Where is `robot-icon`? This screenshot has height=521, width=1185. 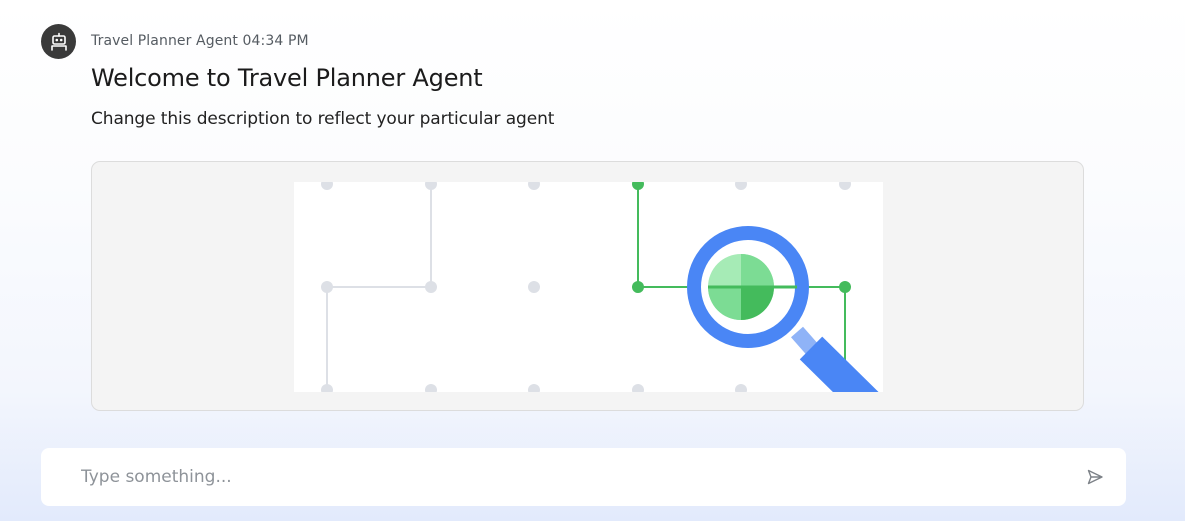
robot-icon is located at coordinates (58, 41).